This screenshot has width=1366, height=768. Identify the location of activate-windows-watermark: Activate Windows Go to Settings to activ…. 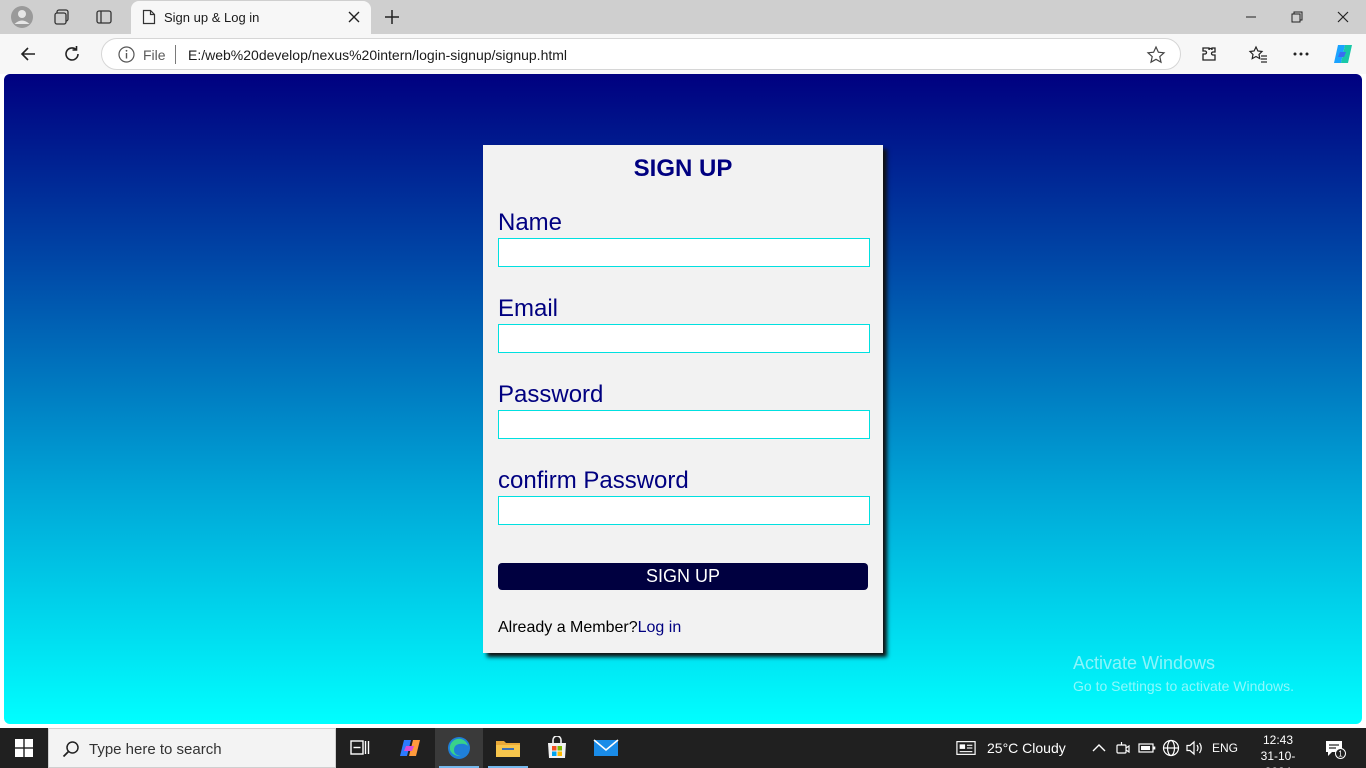
(1183, 673).